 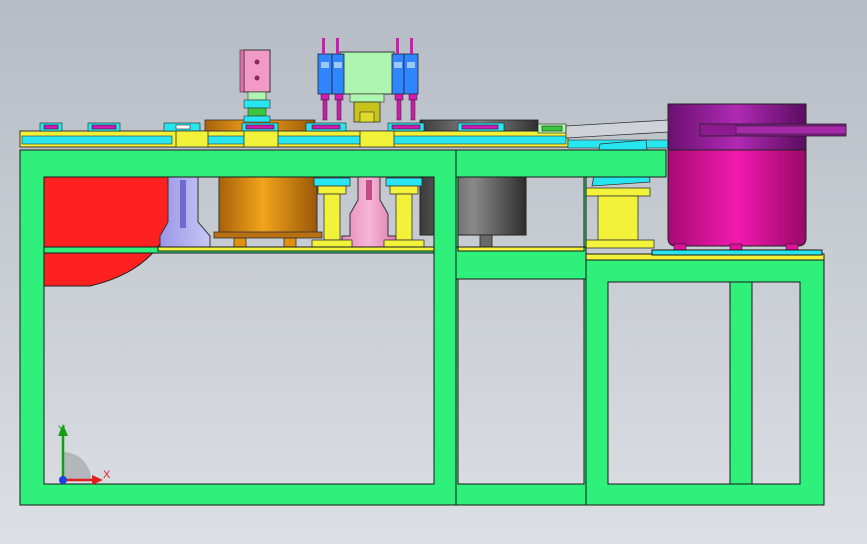 I want to click on top-plate-cyan-mid, so click(x=280, y=140).